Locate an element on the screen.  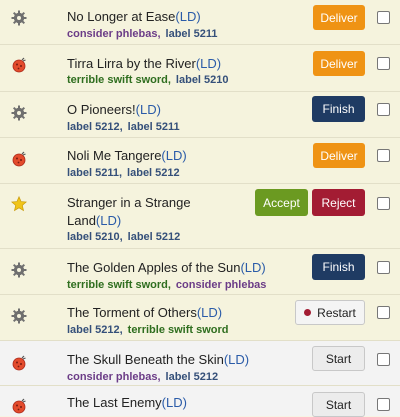
story-title: Tirra Lirra by the River(LD) is located at coordinates (144, 64).